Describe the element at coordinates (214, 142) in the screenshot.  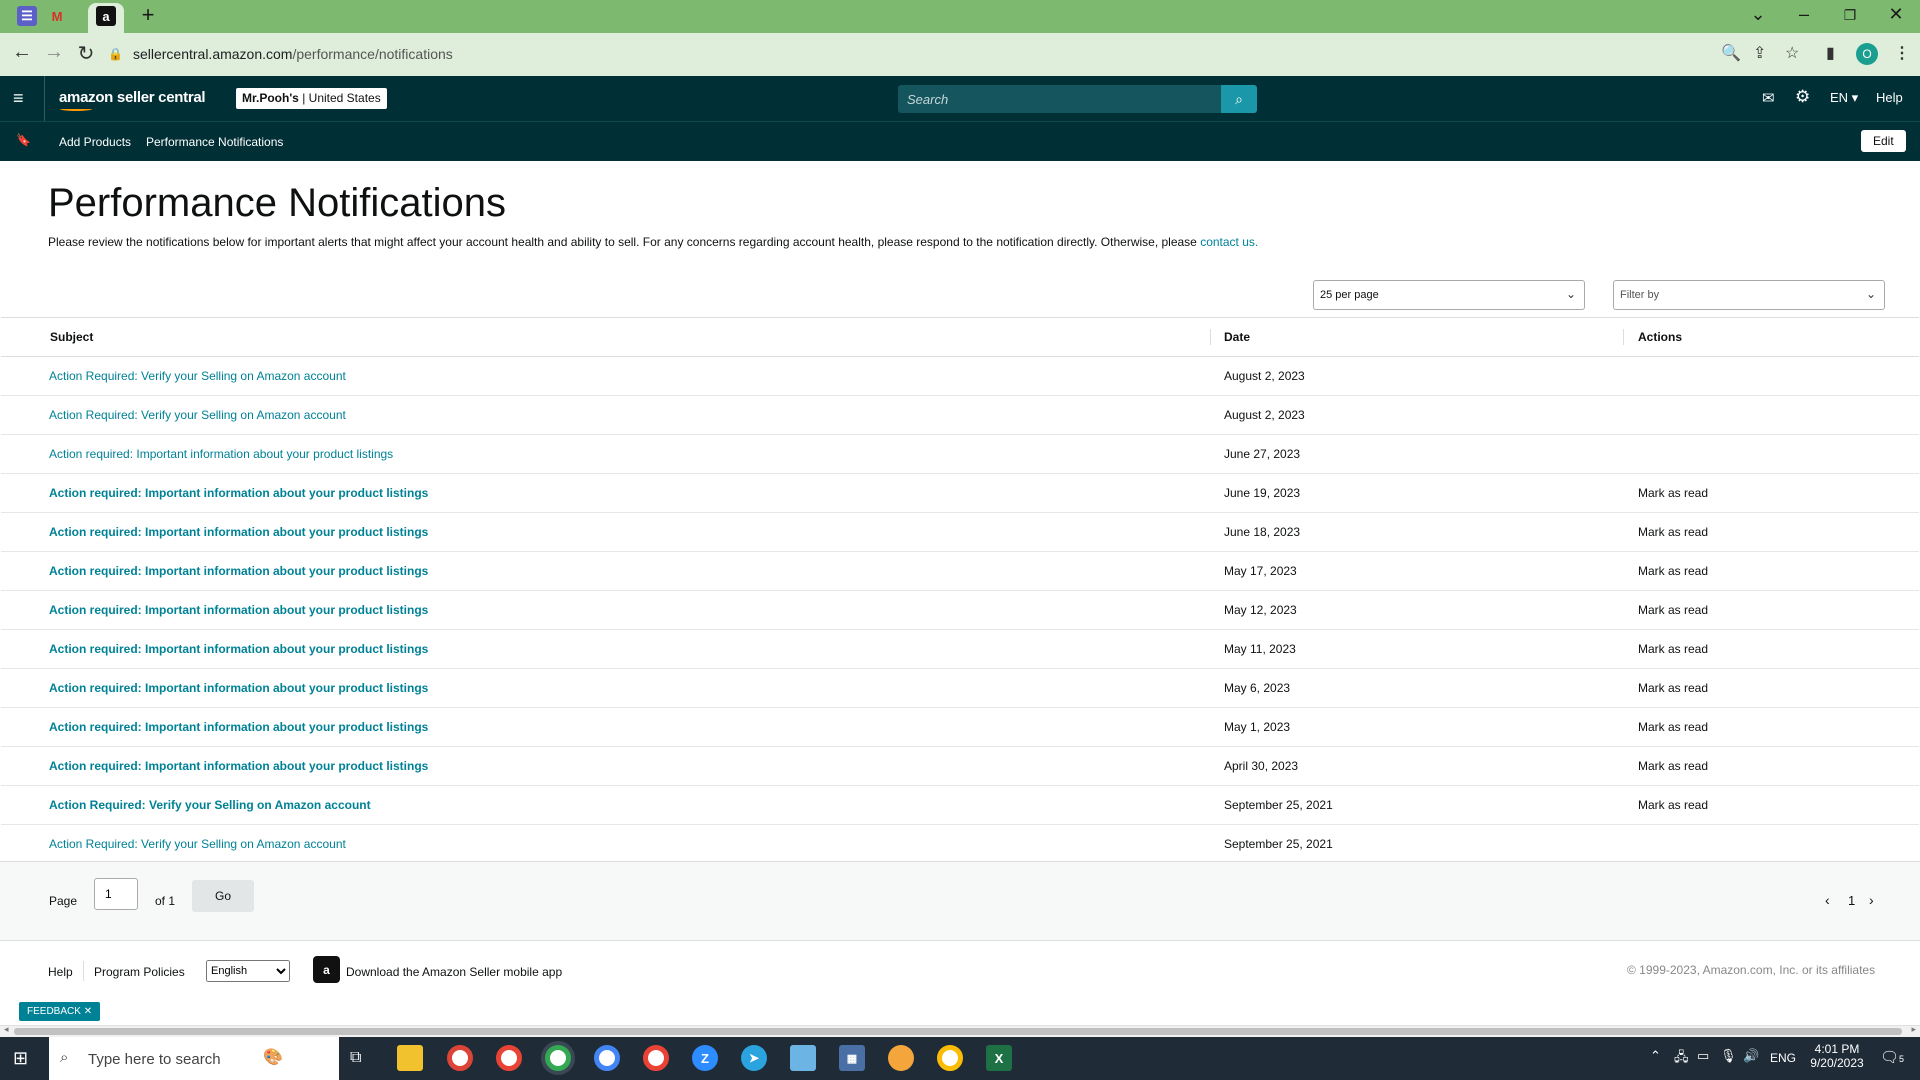
I see `nav-performance-notifications: Performance Notifications` at that location.